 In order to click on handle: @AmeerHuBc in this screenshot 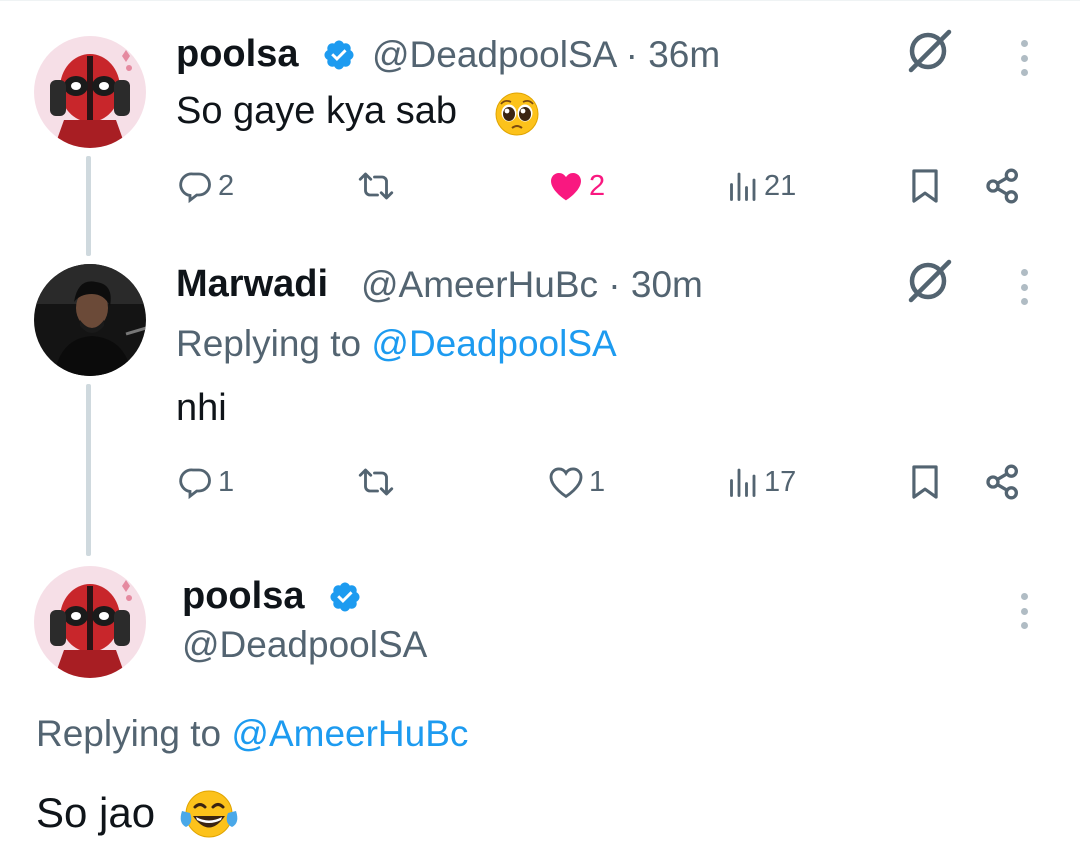, I will do `click(479, 284)`.